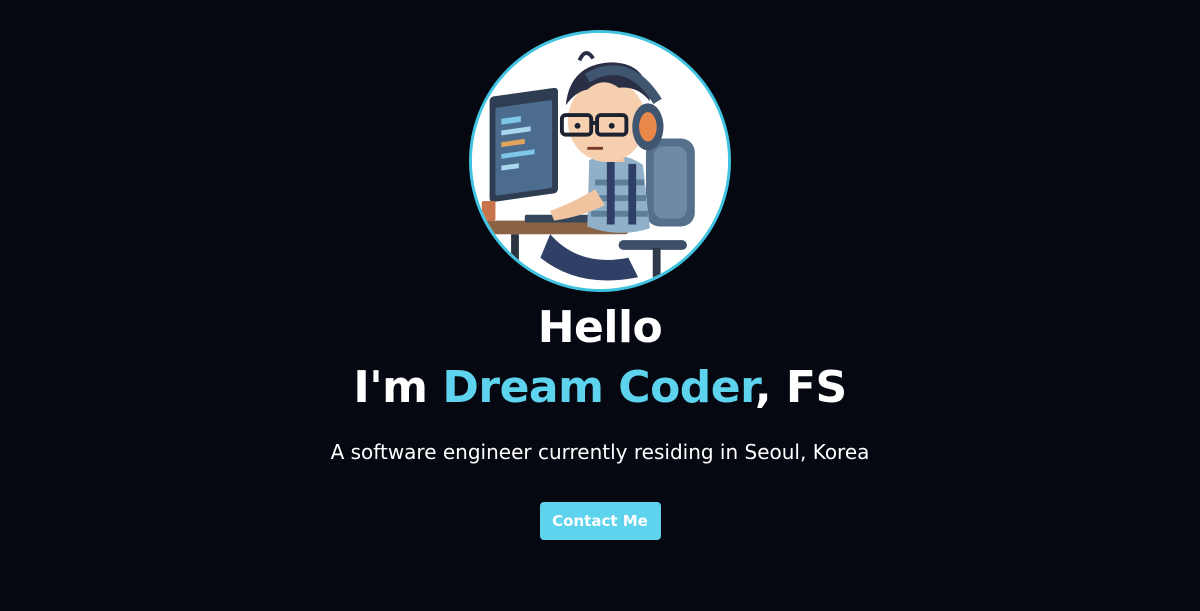  What do you see at coordinates (800, 387) in the screenshot?
I see `title-suffix: , FS` at bounding box center [800, 387].